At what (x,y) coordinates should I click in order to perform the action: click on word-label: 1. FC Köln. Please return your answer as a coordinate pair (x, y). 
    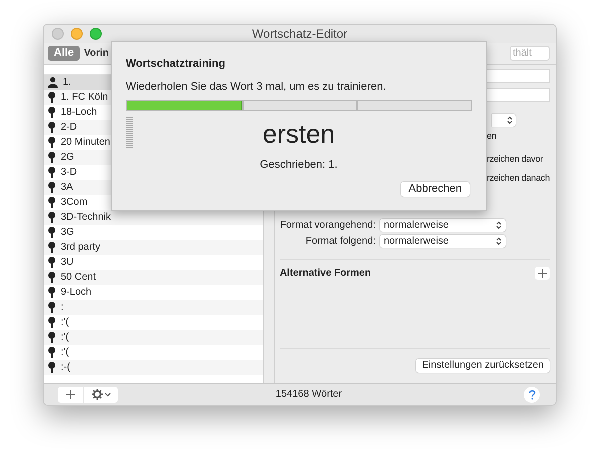
    Looking at the image, I should click on (84, 98).